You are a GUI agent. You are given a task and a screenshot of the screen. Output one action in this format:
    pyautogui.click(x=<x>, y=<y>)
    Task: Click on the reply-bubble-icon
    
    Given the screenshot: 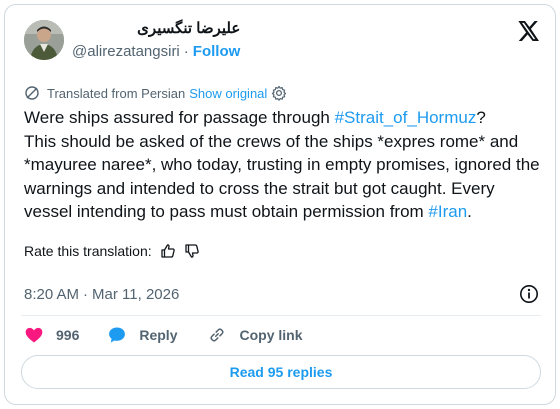 What is the action you would take?
    pyautogui.click(x=117, y=335)
    